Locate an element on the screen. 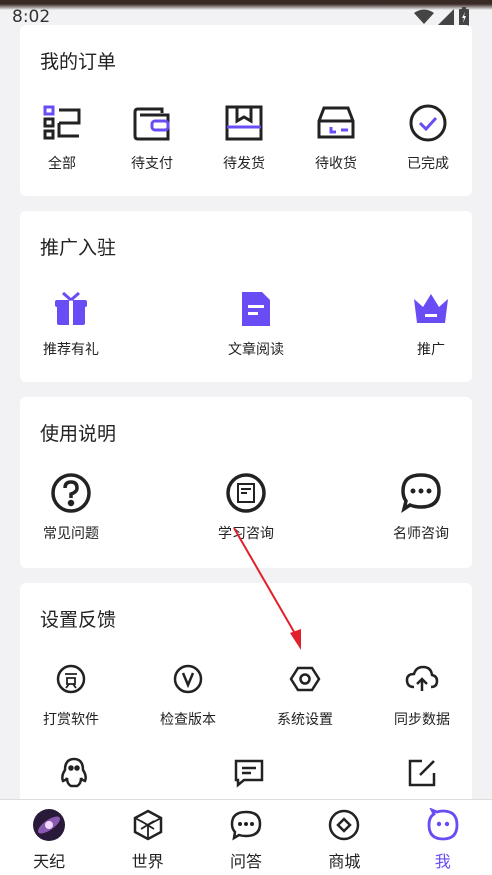 The width and height of the screenshot is (492, 875). promo-article: 文章阅读 is located at coordinates (256, 323).